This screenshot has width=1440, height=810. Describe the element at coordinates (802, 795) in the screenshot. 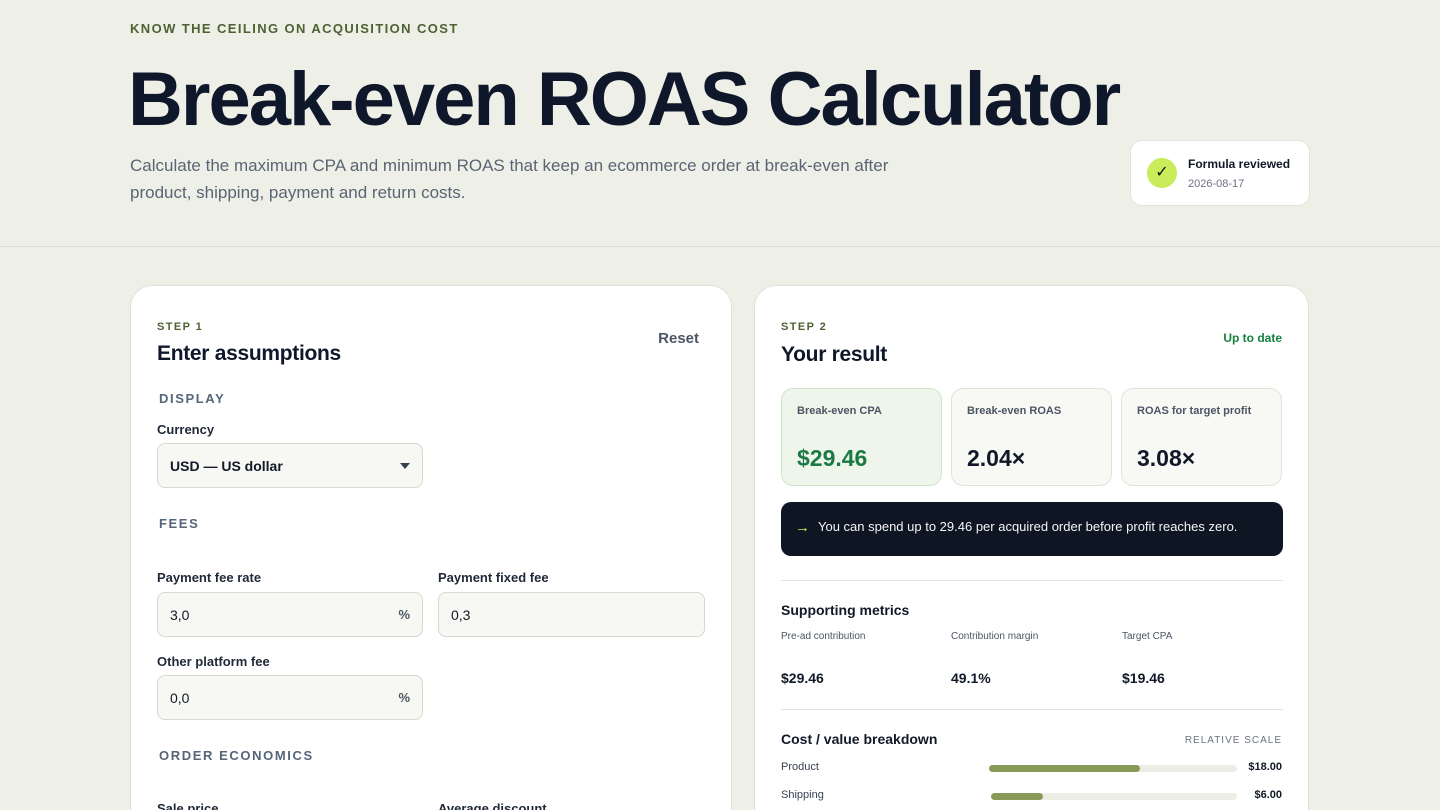

I see `breakdown-row-label: Shipping` at that location.